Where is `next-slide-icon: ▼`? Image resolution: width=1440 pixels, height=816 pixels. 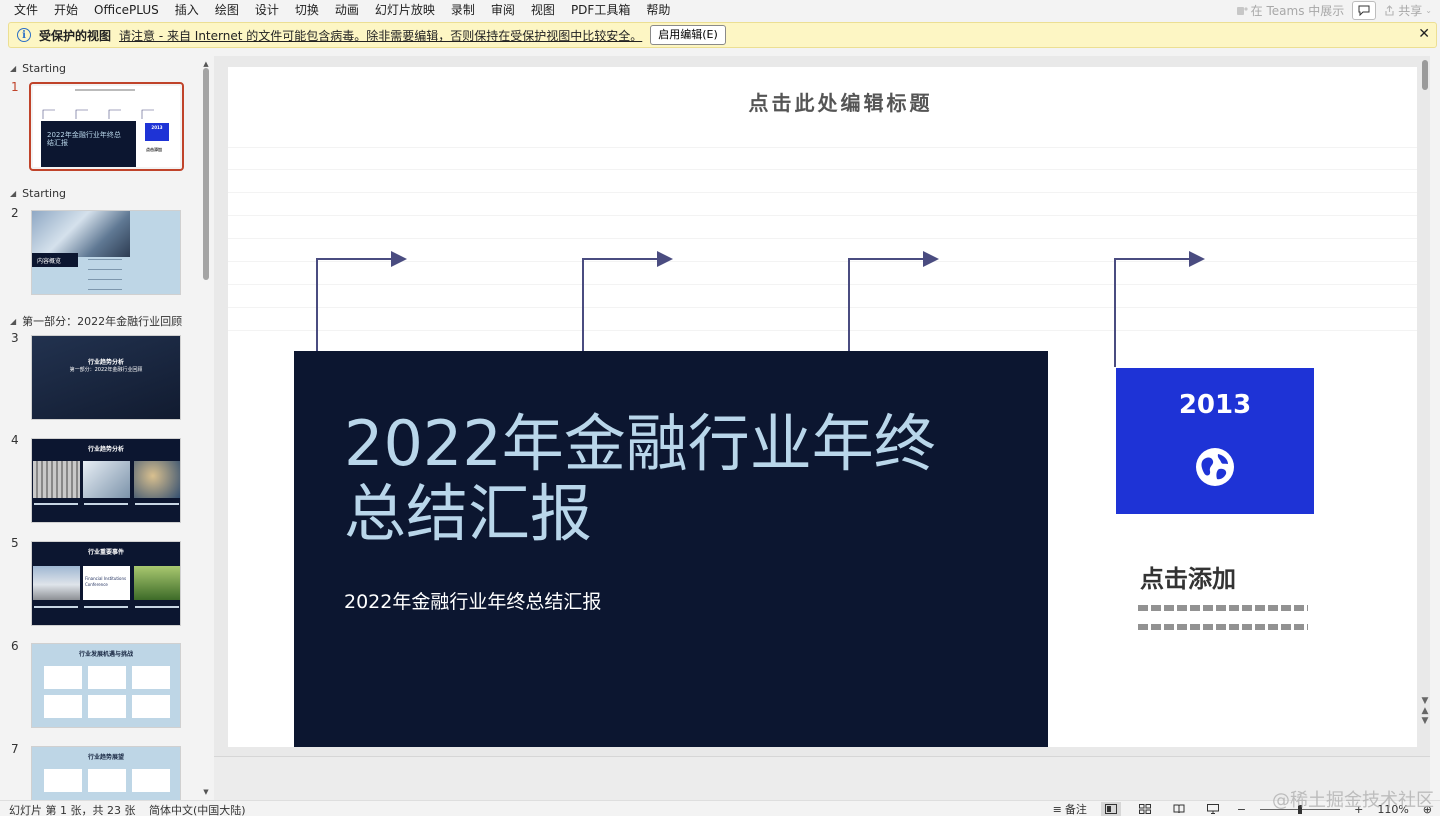 next-slide-icon: ▼ is located at coordinates (1425, 721).